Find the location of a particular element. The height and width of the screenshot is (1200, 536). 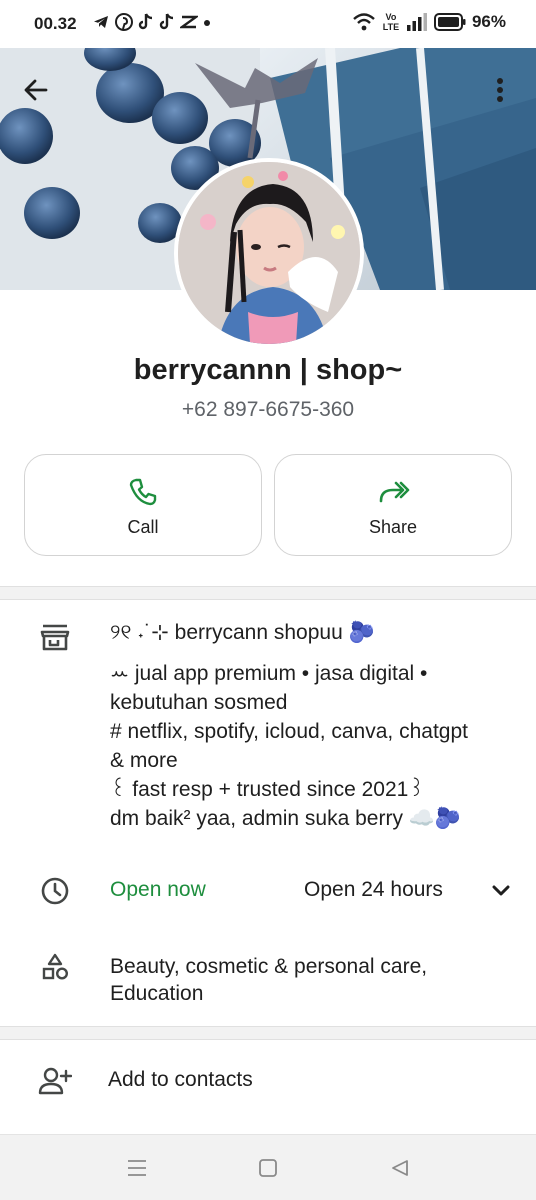

profile-name: berrycannn | shop~ is located at coordinates (268, 370).